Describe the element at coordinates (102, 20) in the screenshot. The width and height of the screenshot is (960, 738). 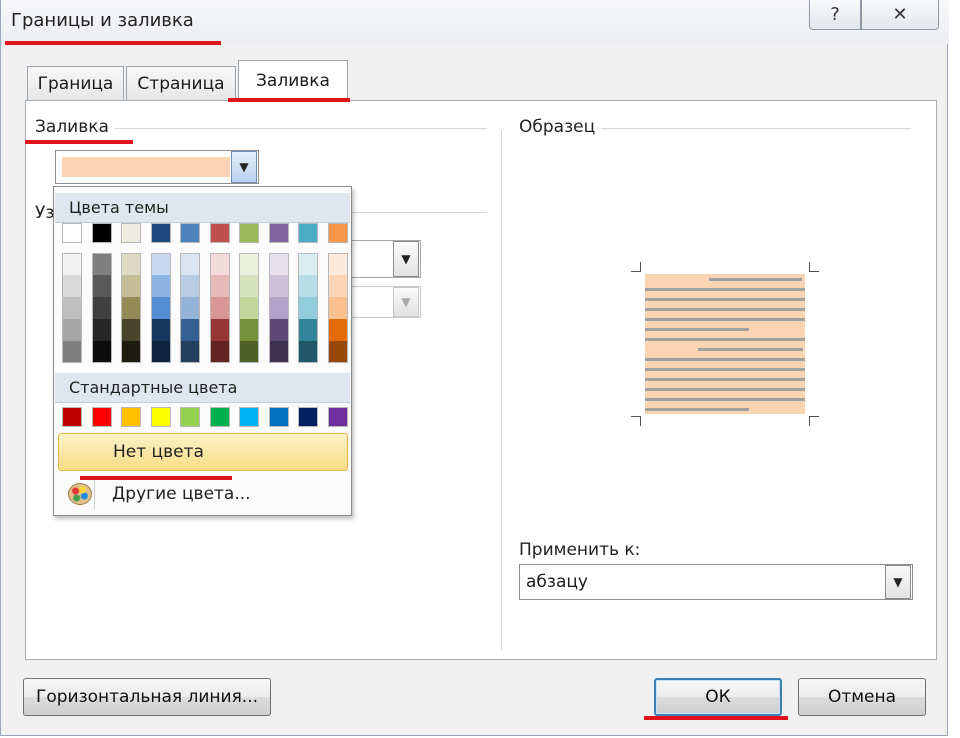
I see `dialog-title: Границы и заливка` at that location.